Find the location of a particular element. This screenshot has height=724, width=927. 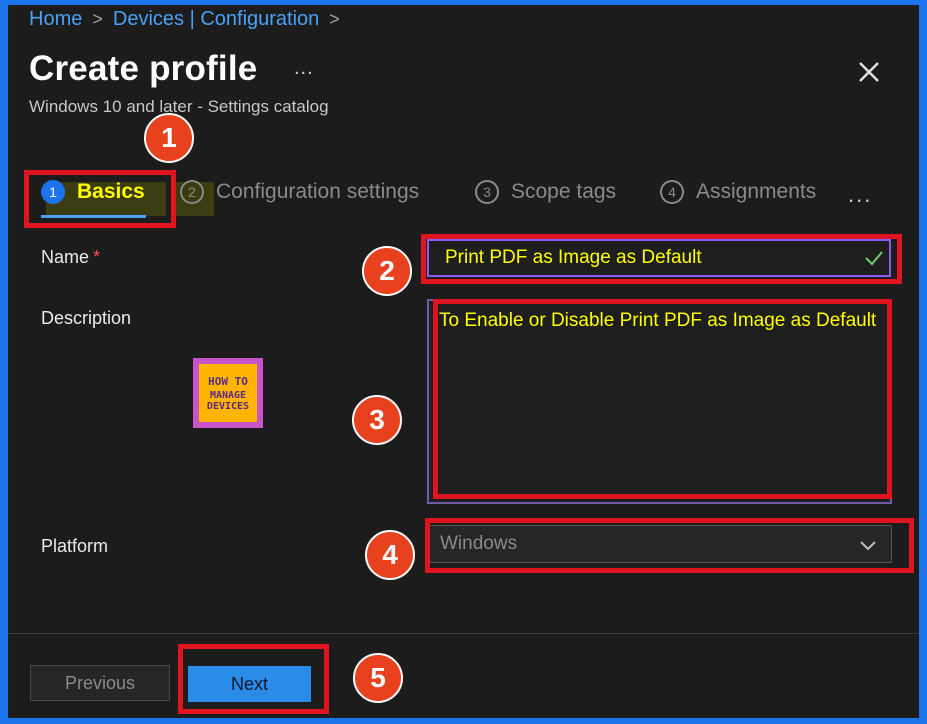

annotation-badge-1: 1 is located at coordinates (169, 138).